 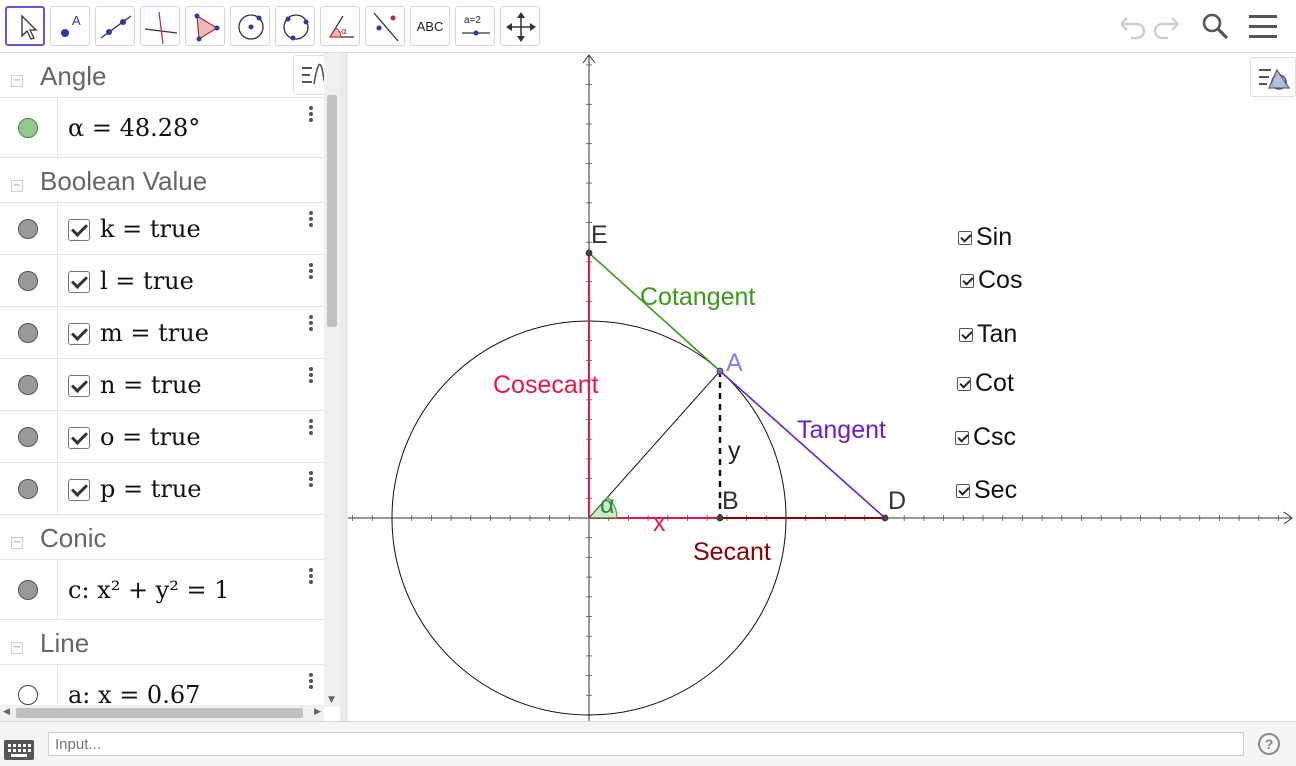 I want to click on algebra-row: n = true, so click(x=162, y=384).